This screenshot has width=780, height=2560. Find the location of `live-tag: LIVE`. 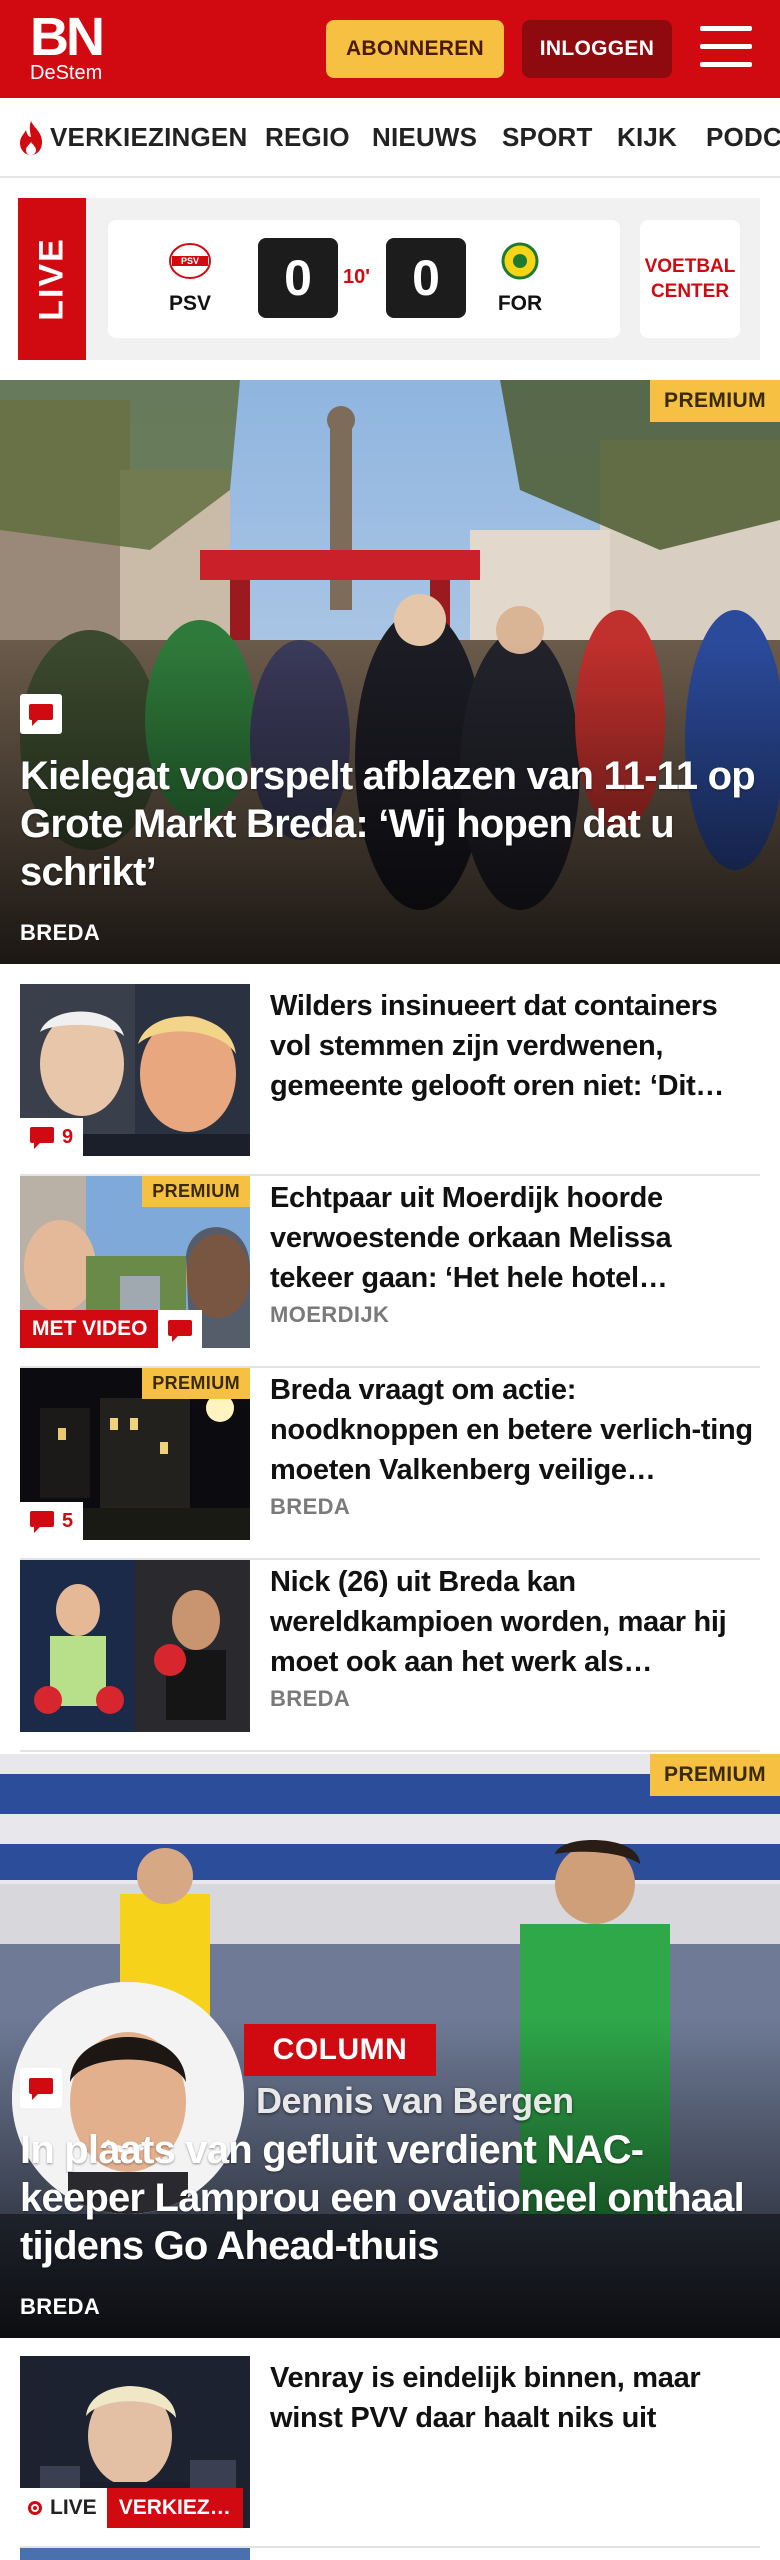

live-tag: LIVE is located at coordinates (52, 279).